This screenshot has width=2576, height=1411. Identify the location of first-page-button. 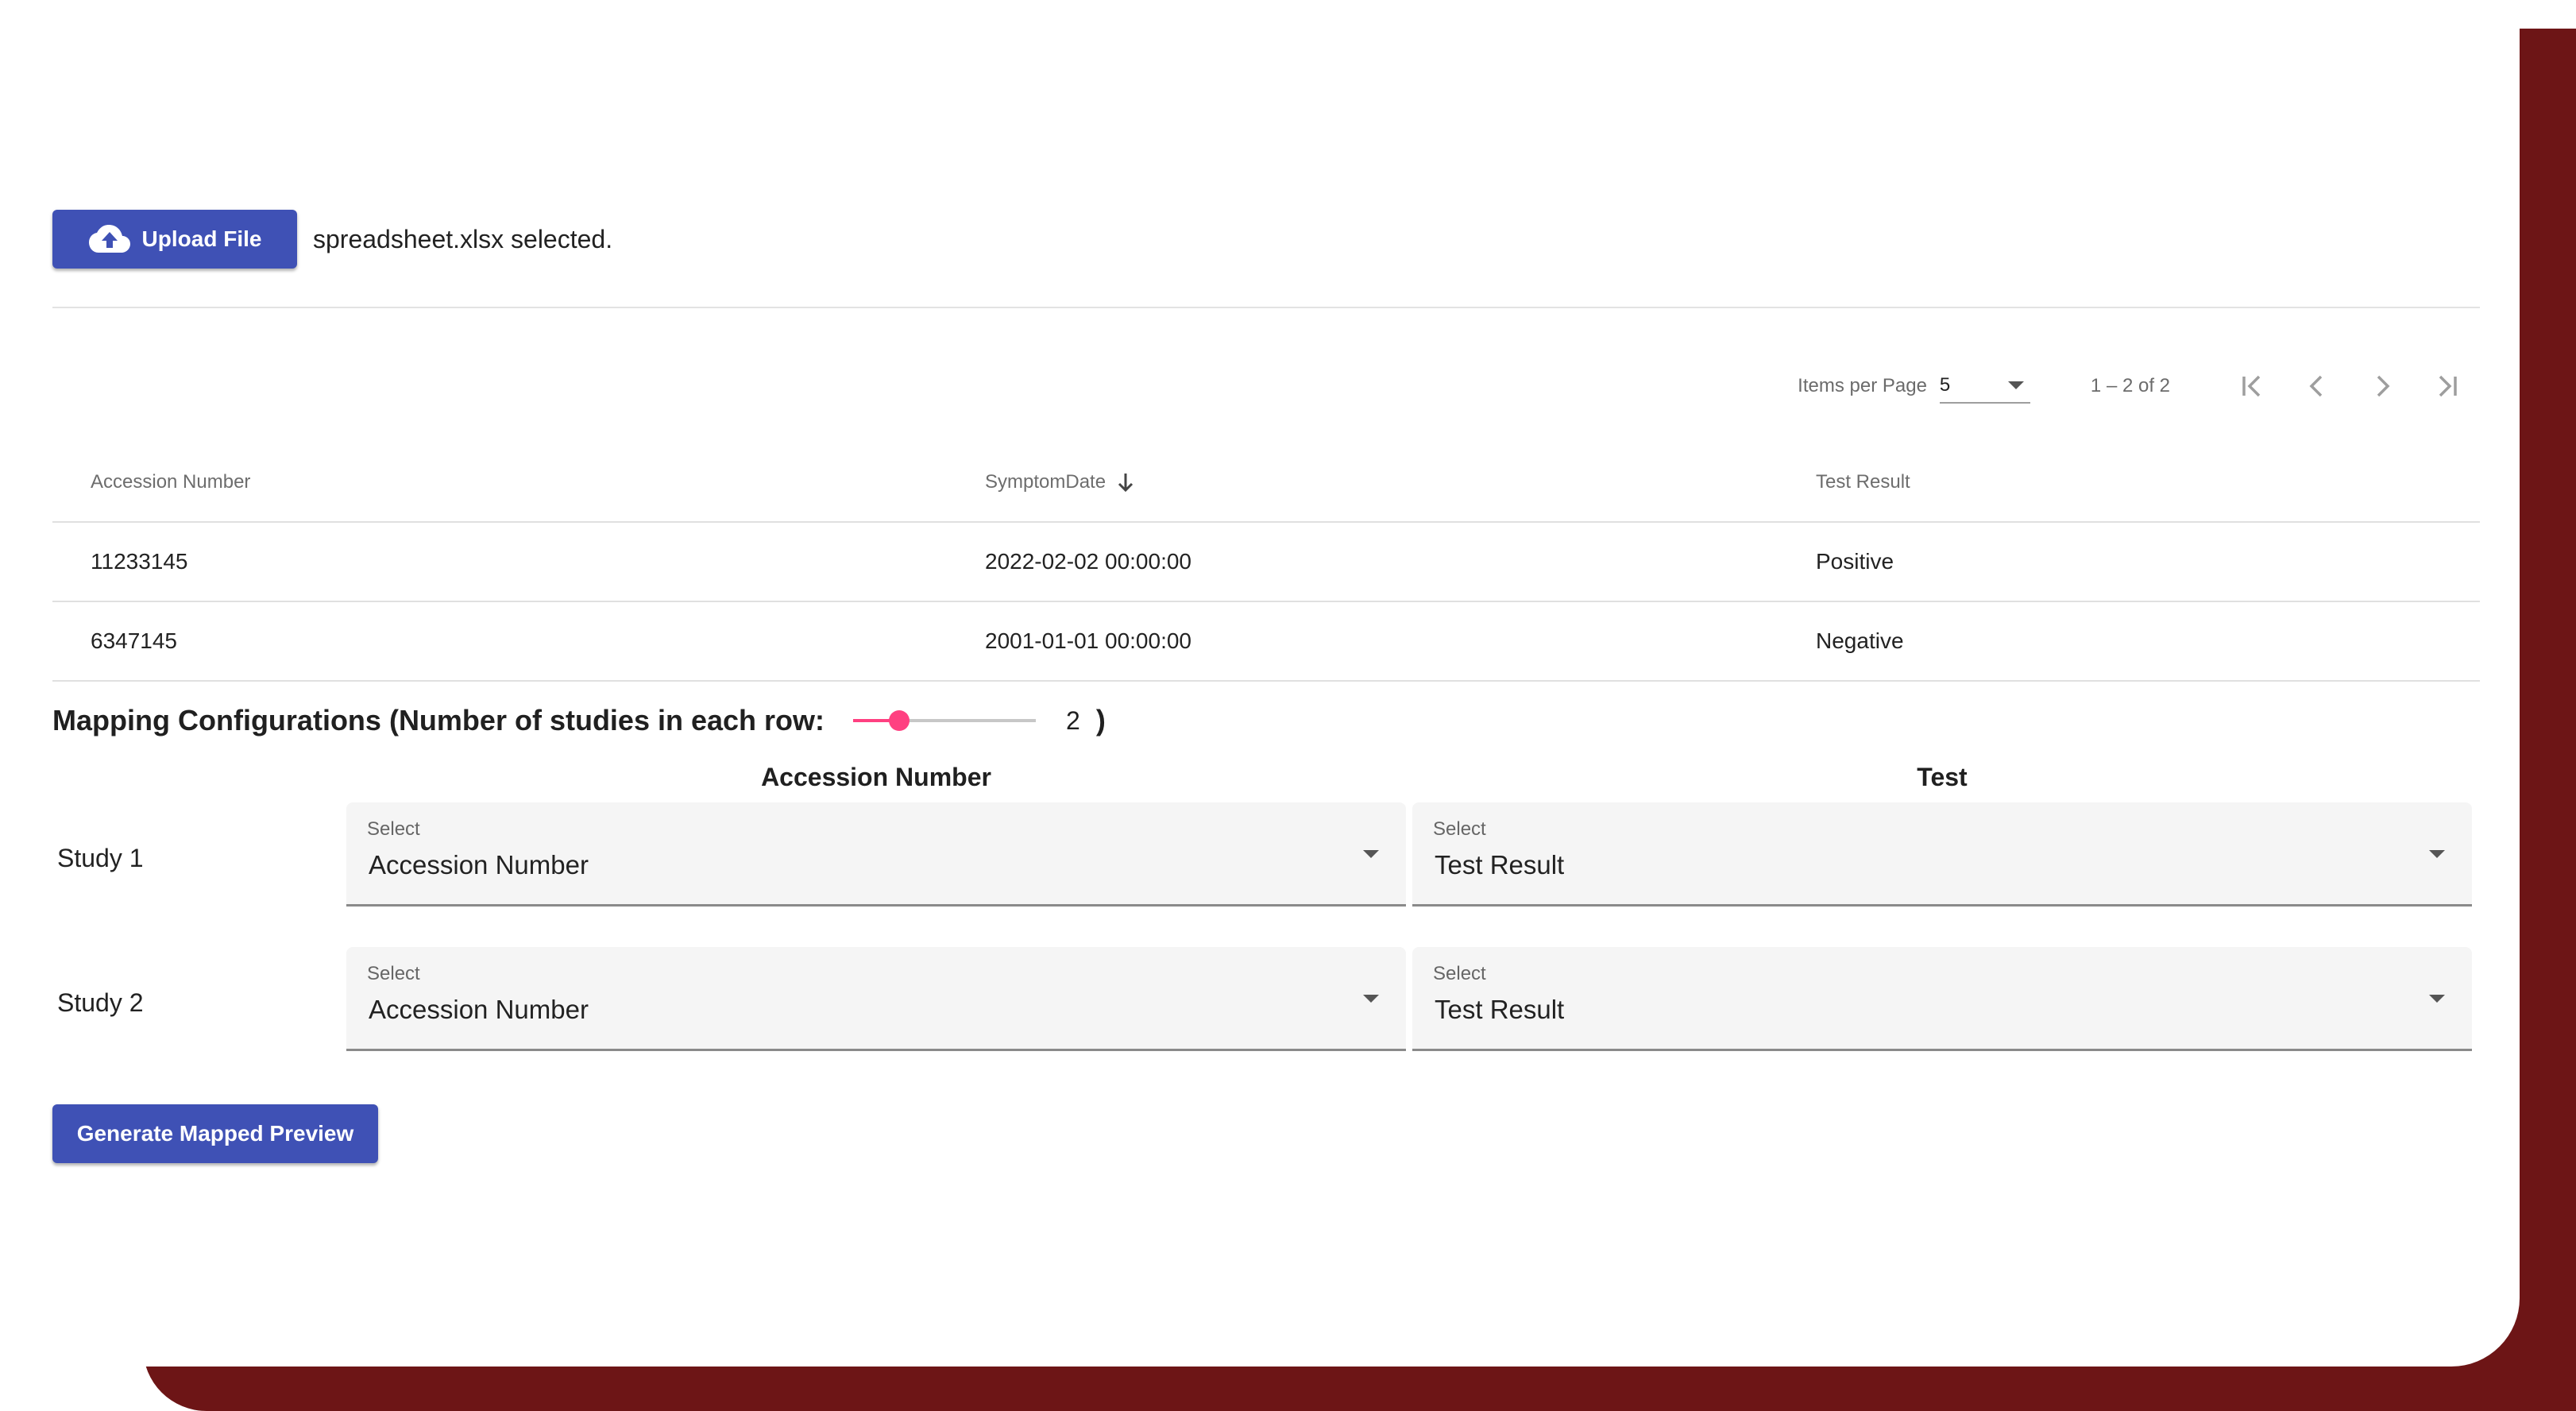
(2251, 386).